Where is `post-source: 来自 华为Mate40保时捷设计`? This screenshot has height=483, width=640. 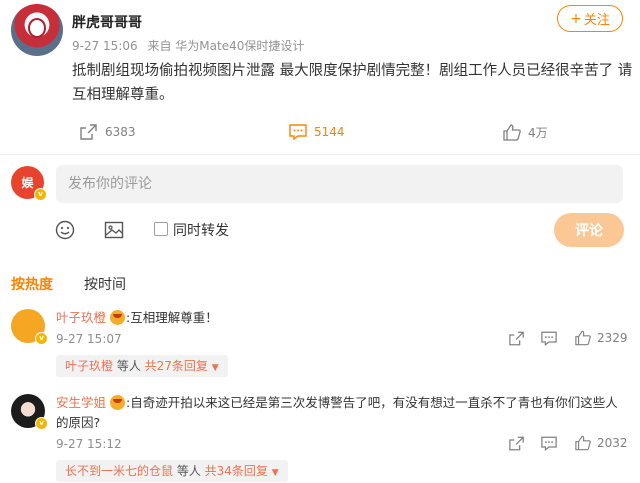 post-source: 来自 华为Mate40保时捷设计 is located at coordinates (226, 46).